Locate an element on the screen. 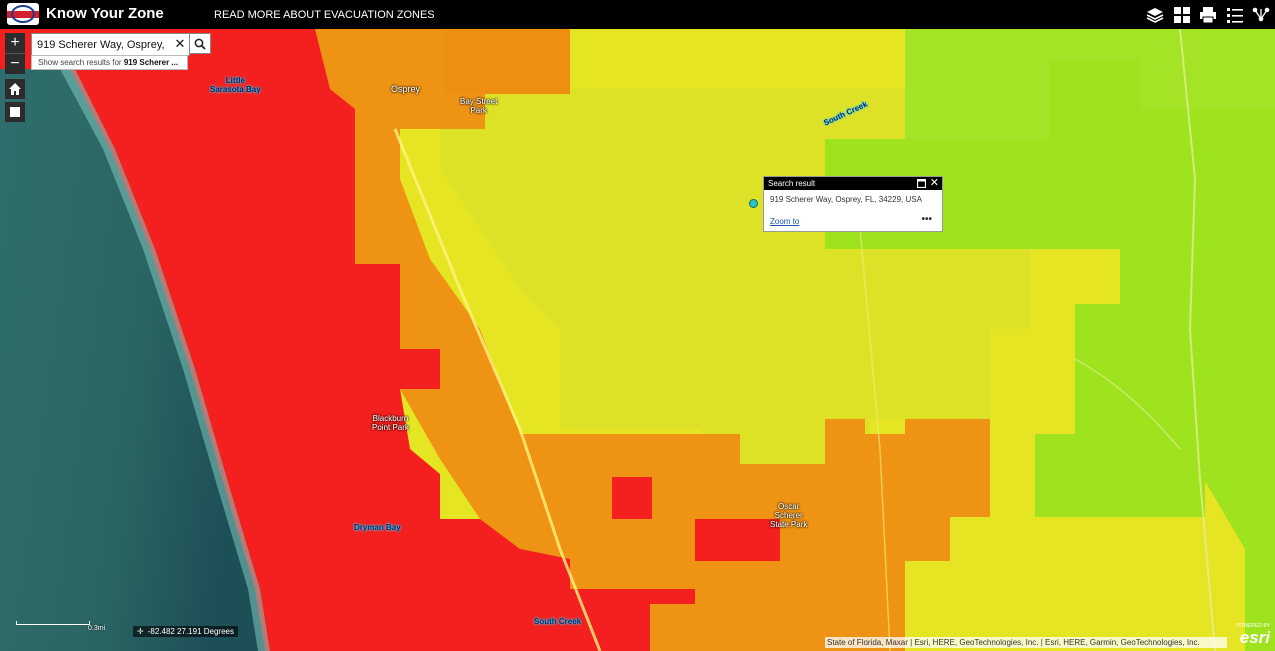 The image size is (1275, 651). fullscreen-button is located at coordinates (15, 112).